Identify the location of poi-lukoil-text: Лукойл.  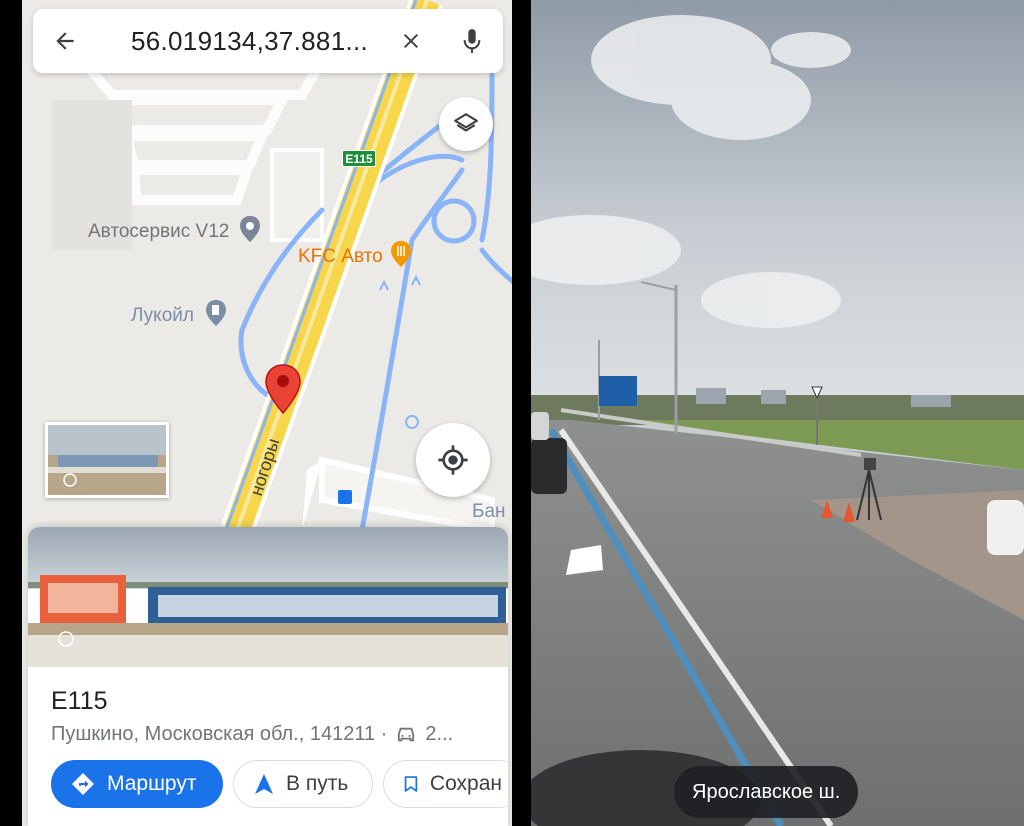
(162, 315).